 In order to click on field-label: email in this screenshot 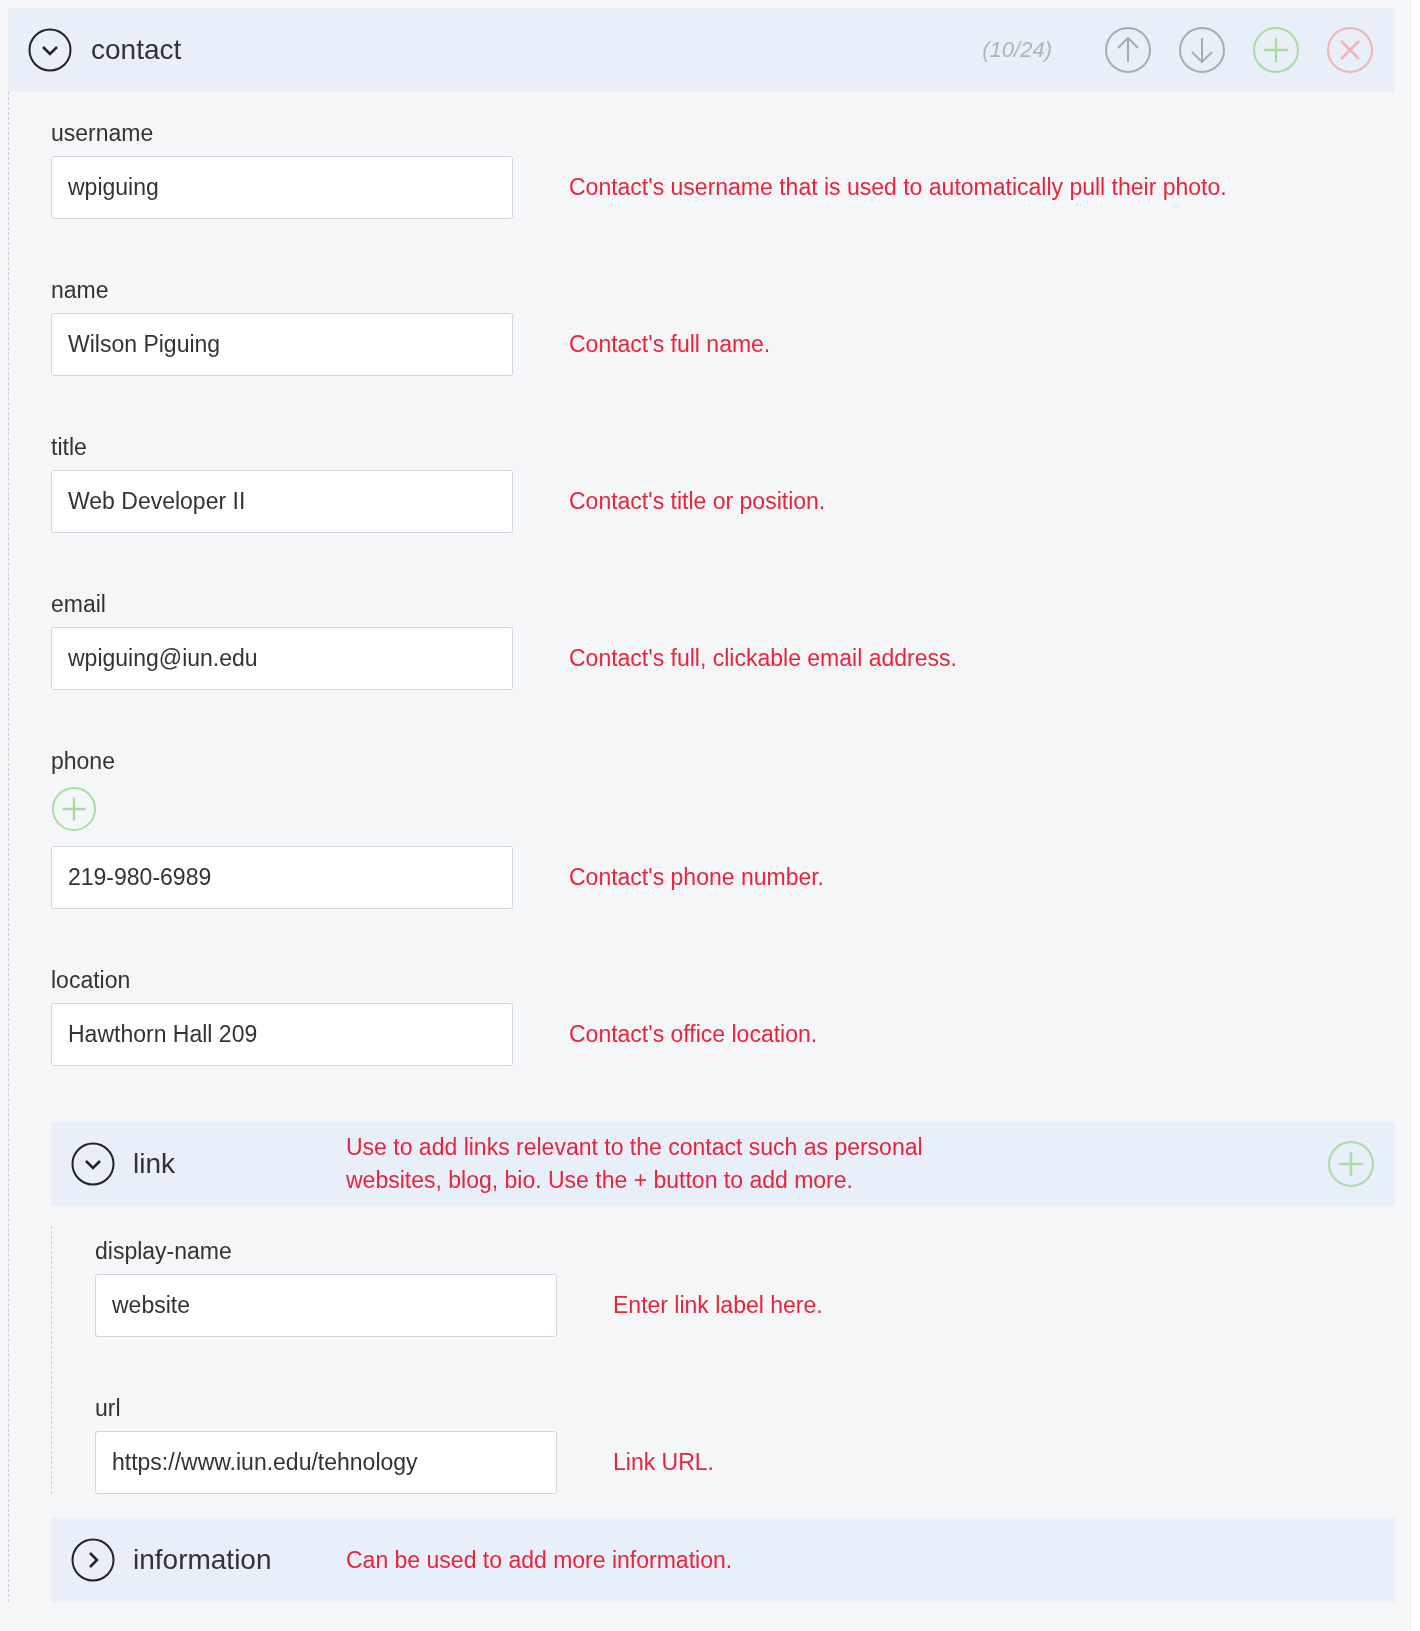, I will do `click(78, 604)`.